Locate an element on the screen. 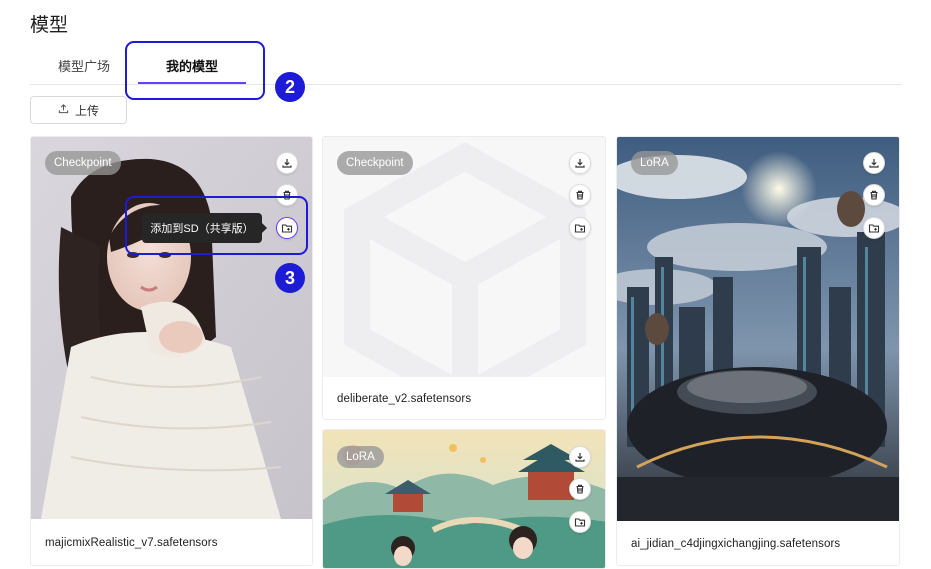  page-title: 模型 is located at coordinates (49, 25).